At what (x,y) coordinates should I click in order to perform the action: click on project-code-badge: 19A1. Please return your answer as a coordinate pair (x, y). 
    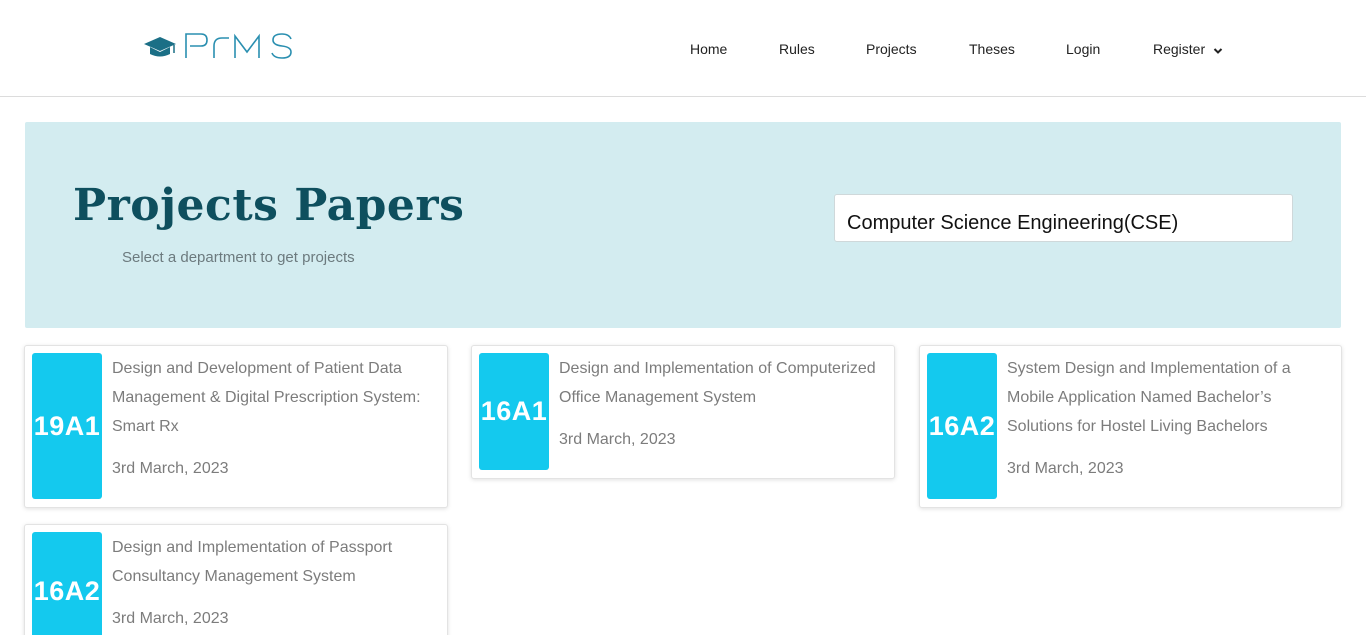
    Looking at the image, I should click on (67, 426).